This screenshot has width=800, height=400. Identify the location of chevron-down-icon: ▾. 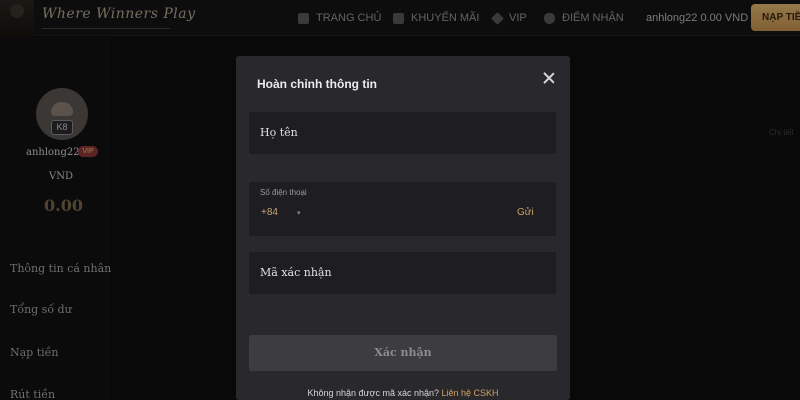
(299, 213).